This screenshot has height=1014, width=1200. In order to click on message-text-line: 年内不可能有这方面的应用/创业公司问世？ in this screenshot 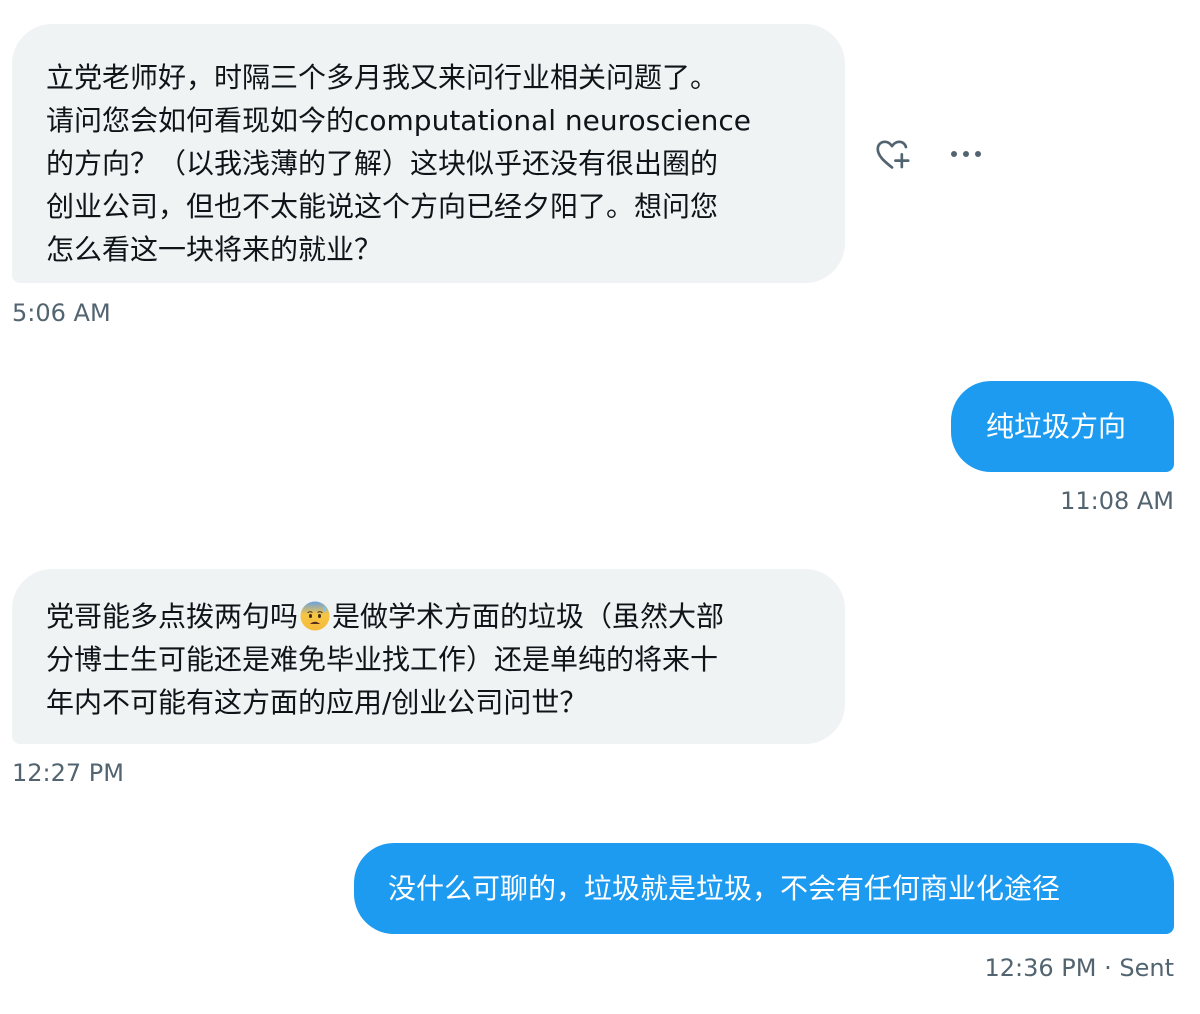, I will do `click(317, 702)`.